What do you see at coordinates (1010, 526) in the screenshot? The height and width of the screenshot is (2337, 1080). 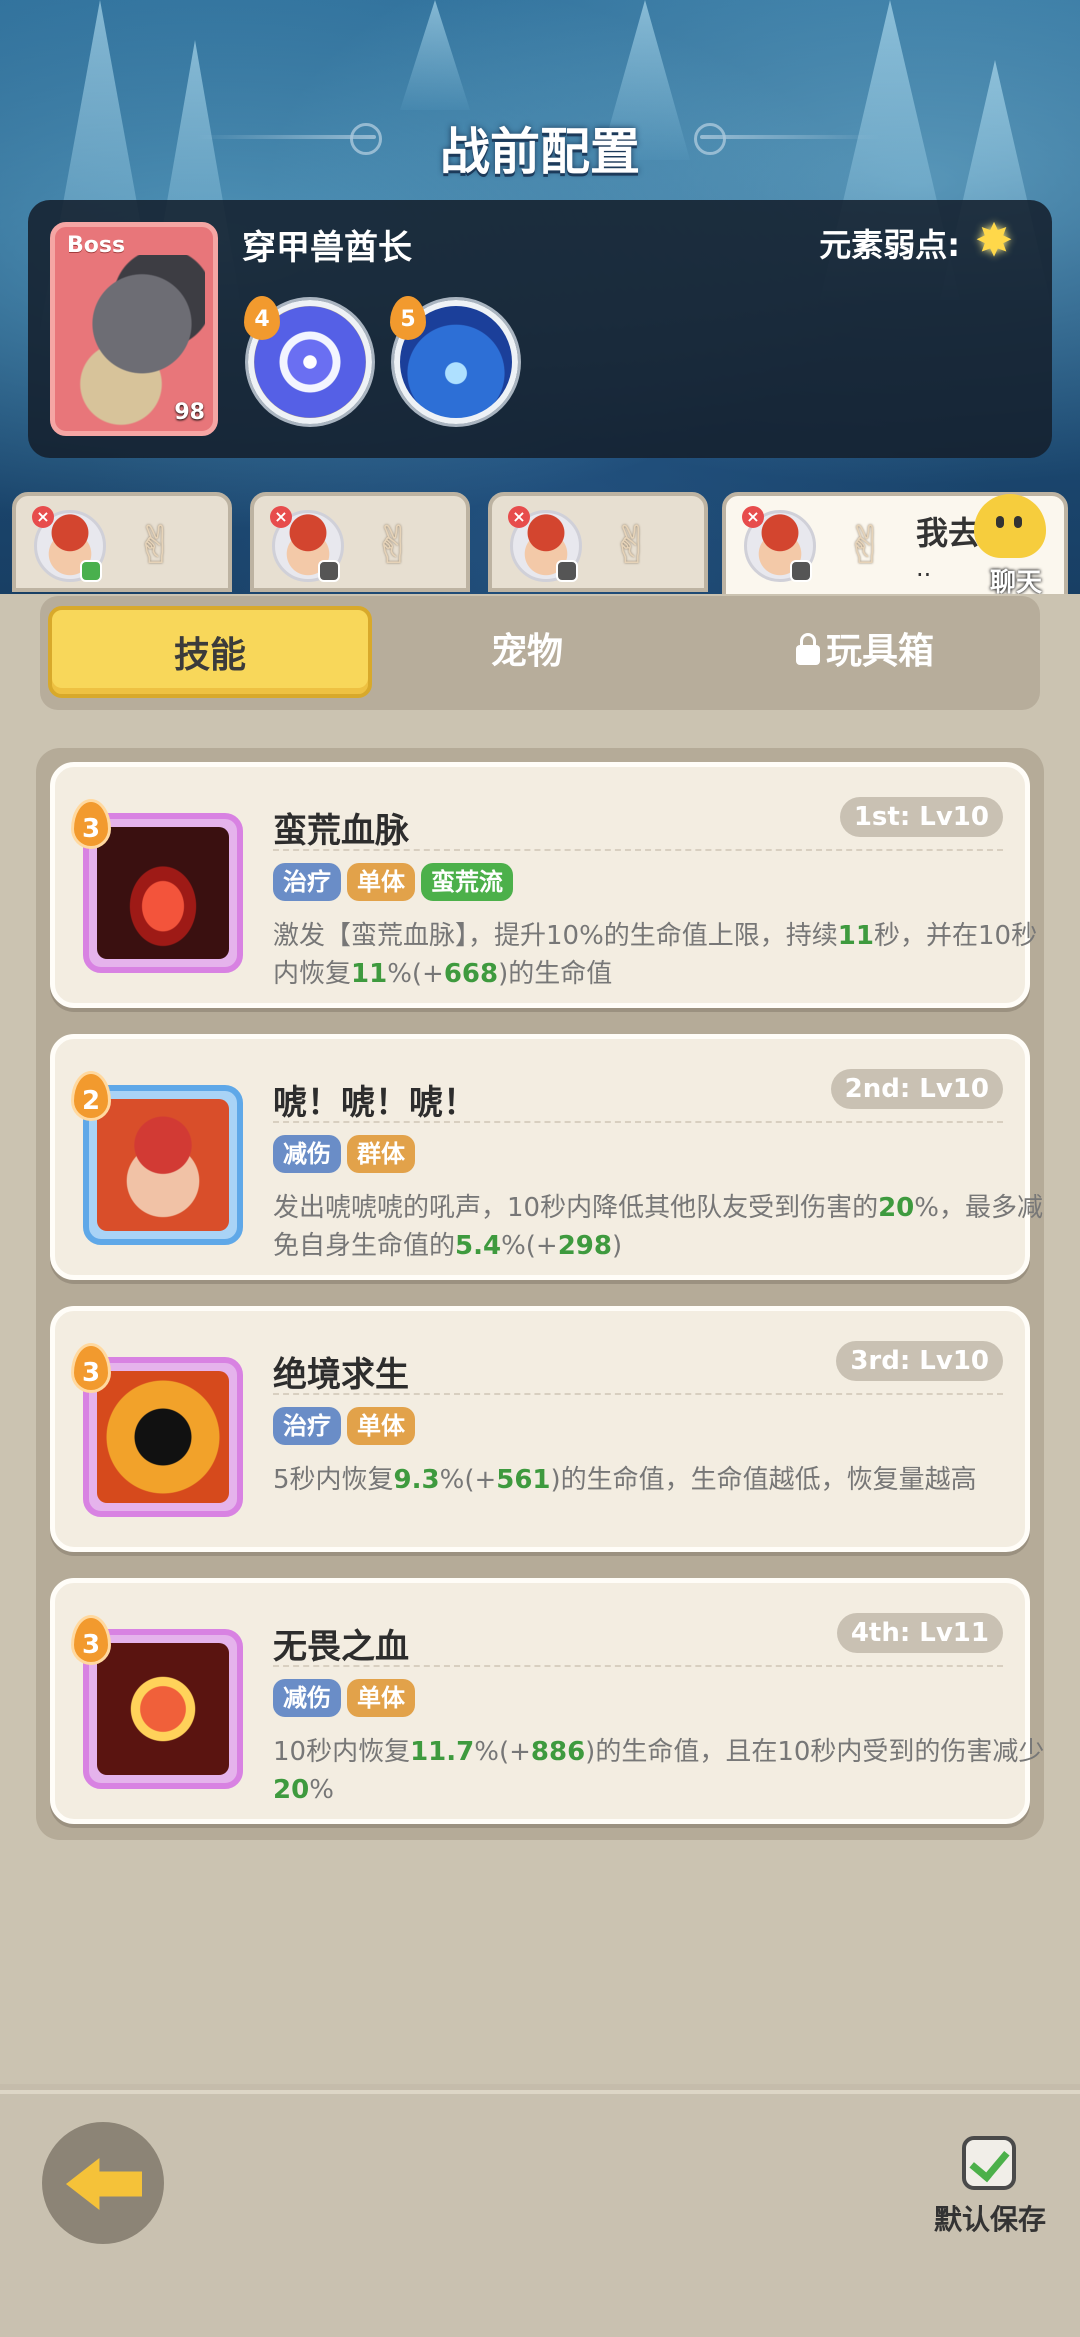 I see `chat-face-icon` at bounding box center [1010, 526].